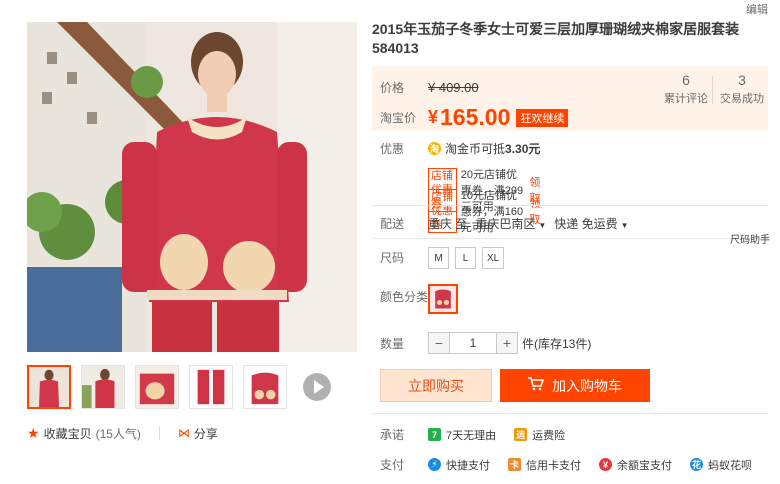 The height and width of the screenshot is (484, 780). I want to click on promise-row: 承诺 7 7天无理由 运 运费险, so click(481, 434).